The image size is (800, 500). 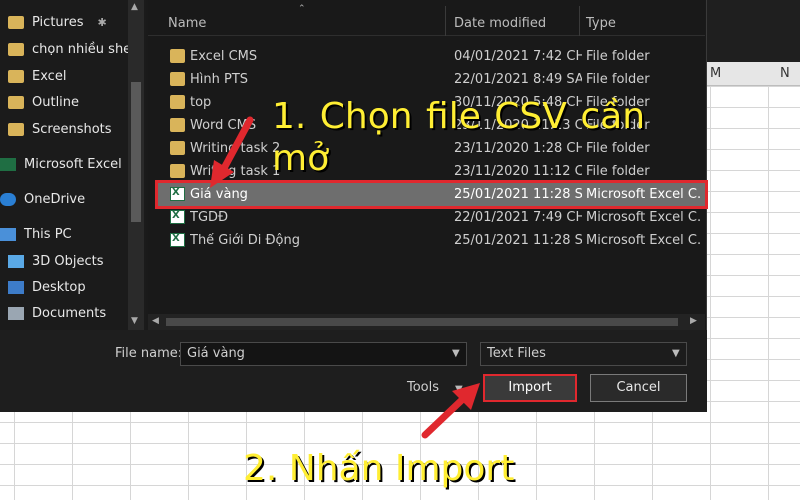 What do you see at coordinates (245, 240) in the screenshot?
I see `file-name: Thế Giới Di Động` at bounding box center [245, 240].